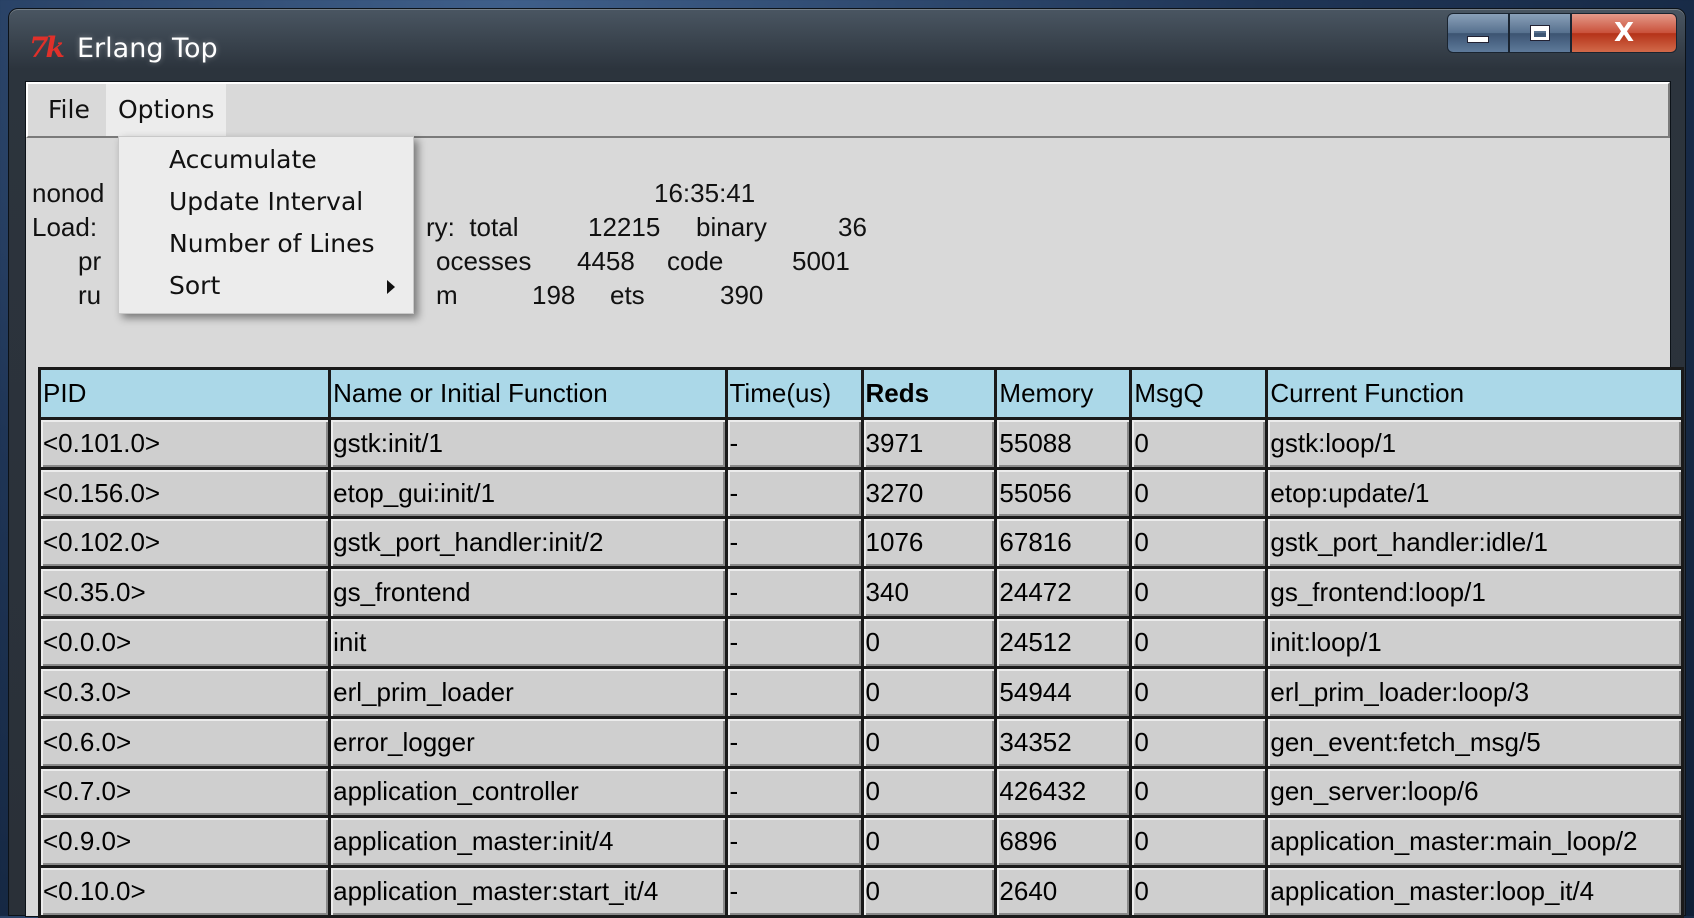 The height and width of the screenshot is (918, 1694). What do you see at coordinates (1063, 593) in the screenshot?
I see `cell-memory: 24472` at bounding box center [1063, 593].